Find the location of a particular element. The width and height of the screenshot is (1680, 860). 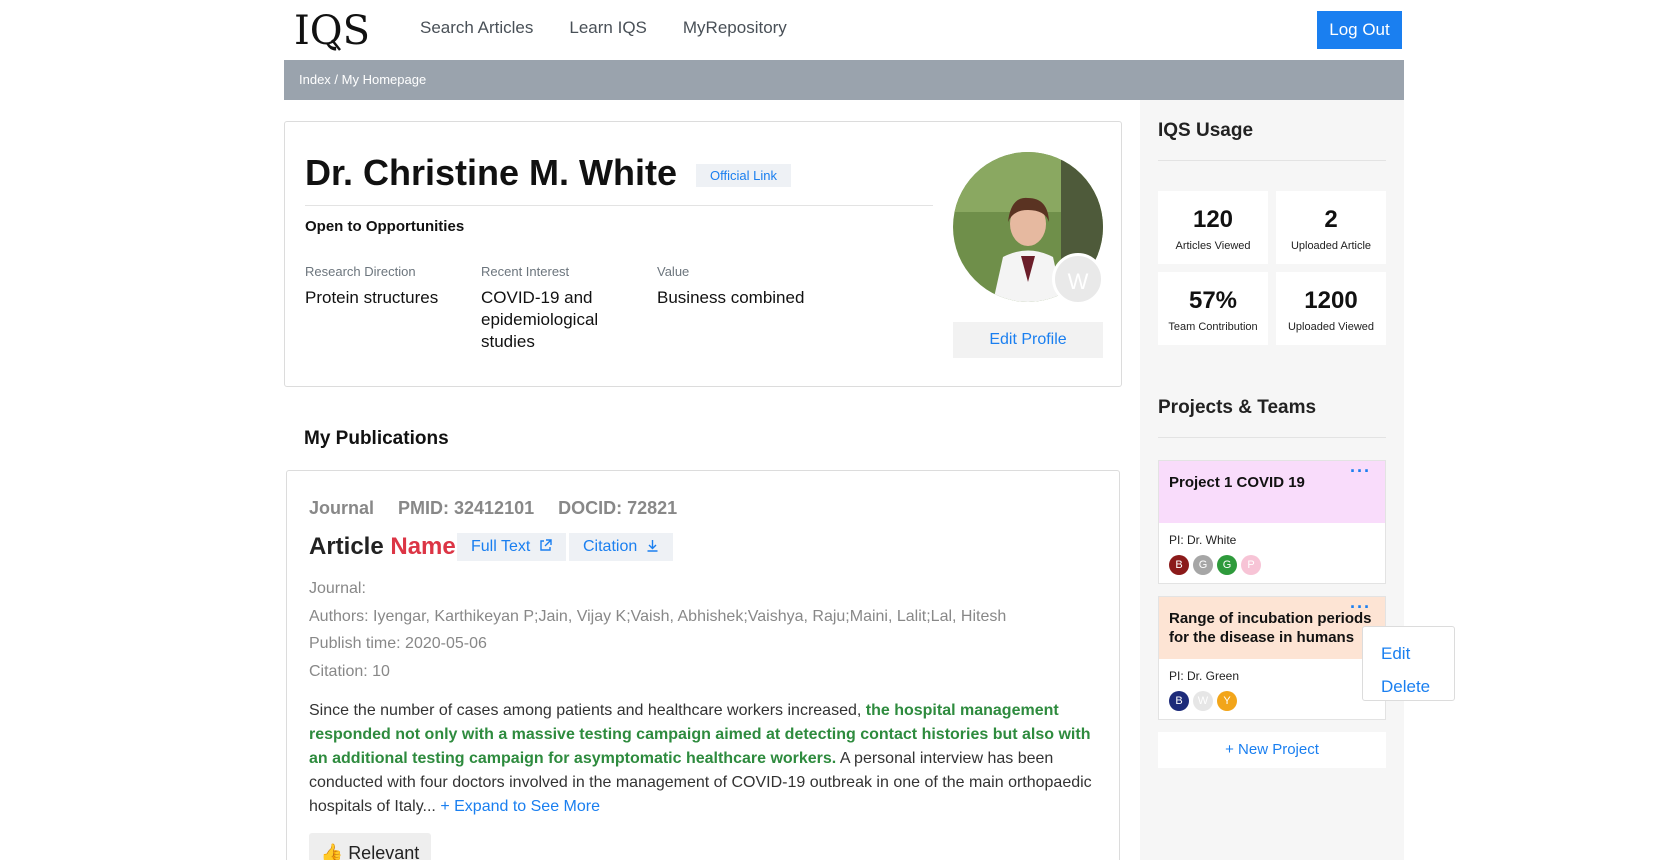

member-avatars: B G G P is located at coordinates (1272, 565).